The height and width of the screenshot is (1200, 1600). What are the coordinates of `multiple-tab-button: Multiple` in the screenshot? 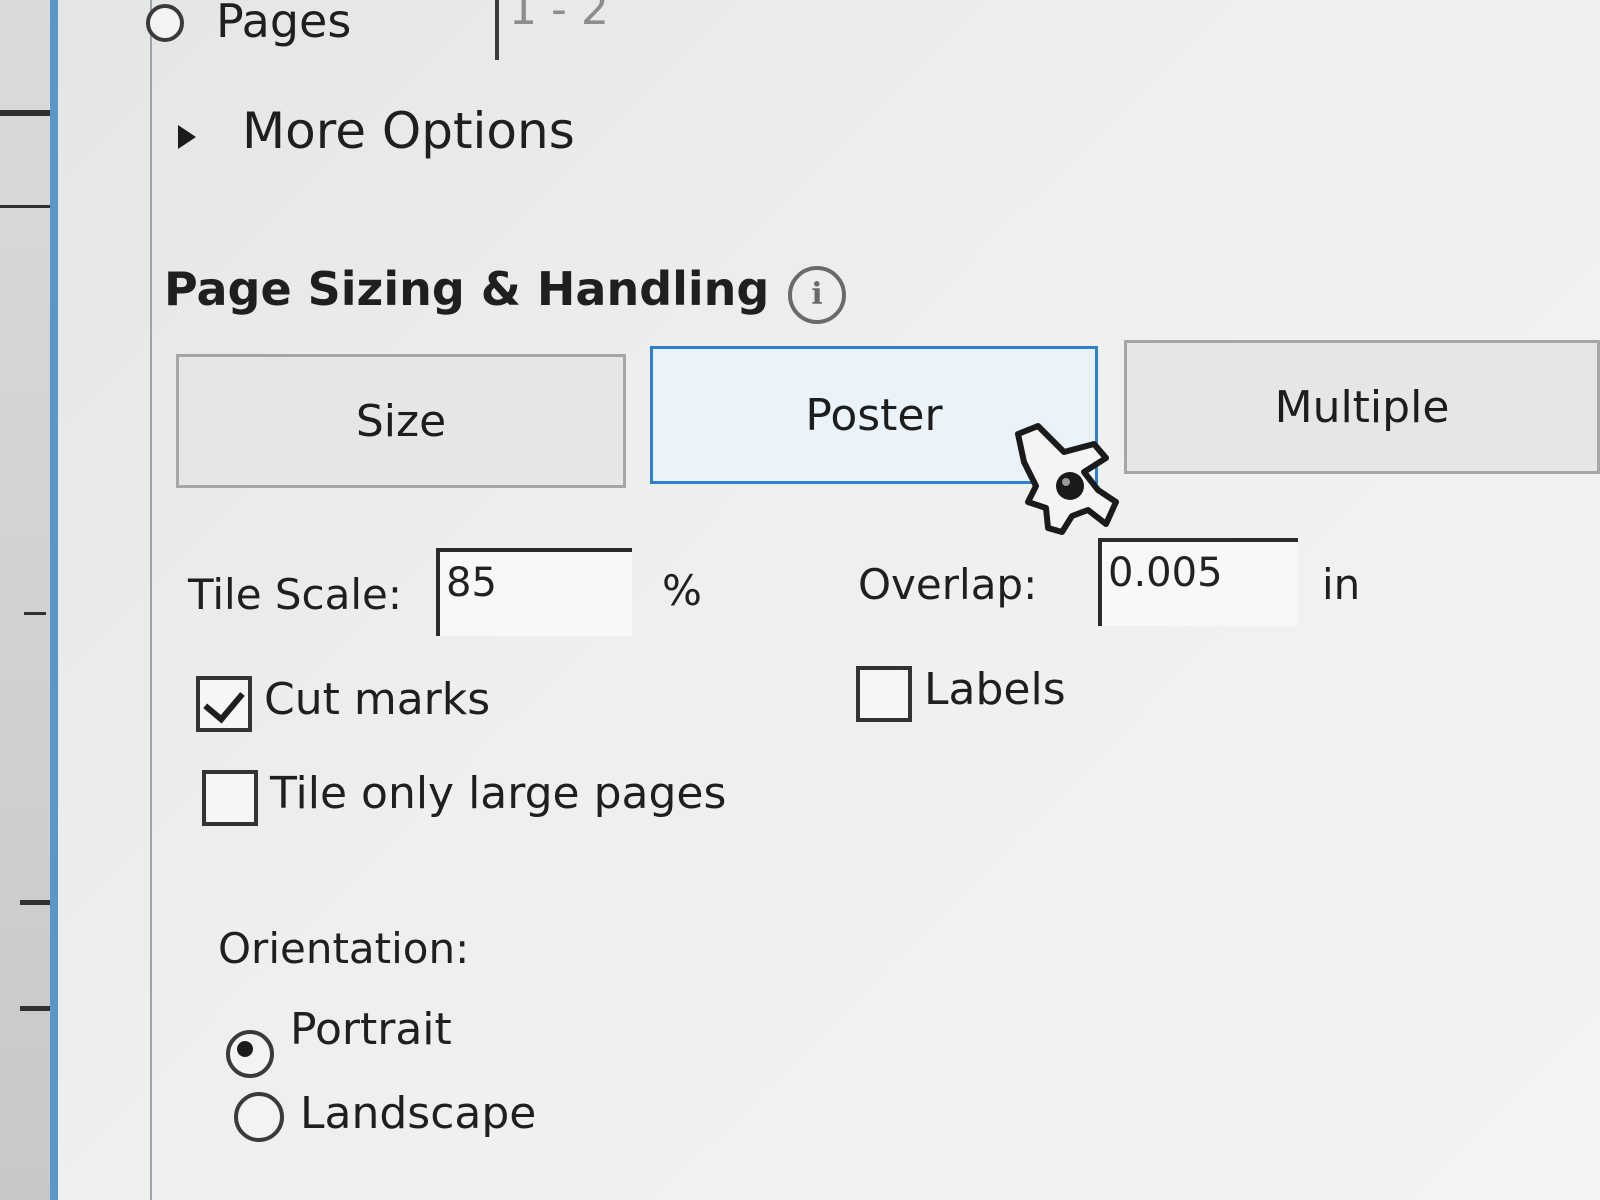 It's located at (1362, 407).